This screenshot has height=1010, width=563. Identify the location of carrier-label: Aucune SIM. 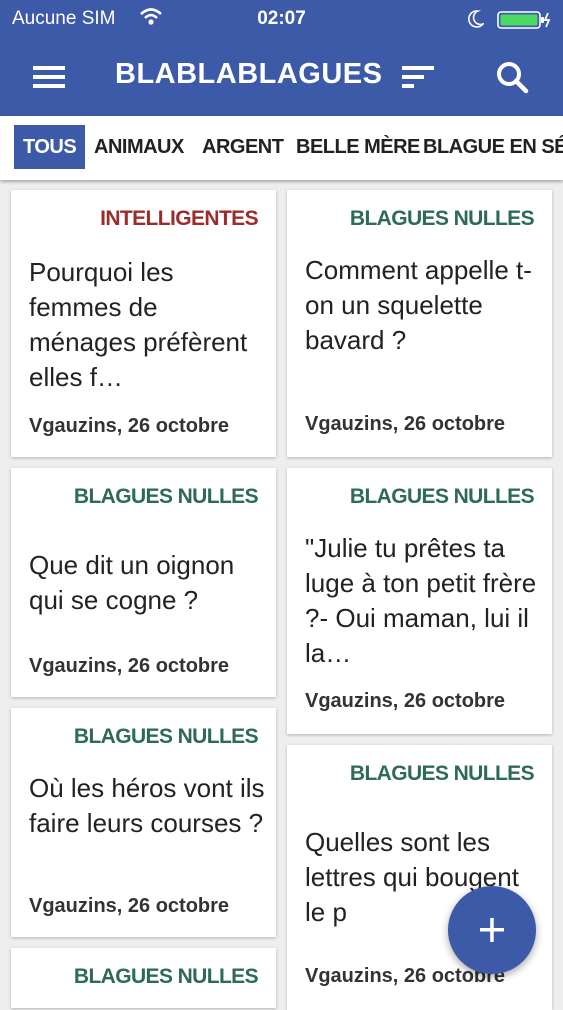
(64, 18).